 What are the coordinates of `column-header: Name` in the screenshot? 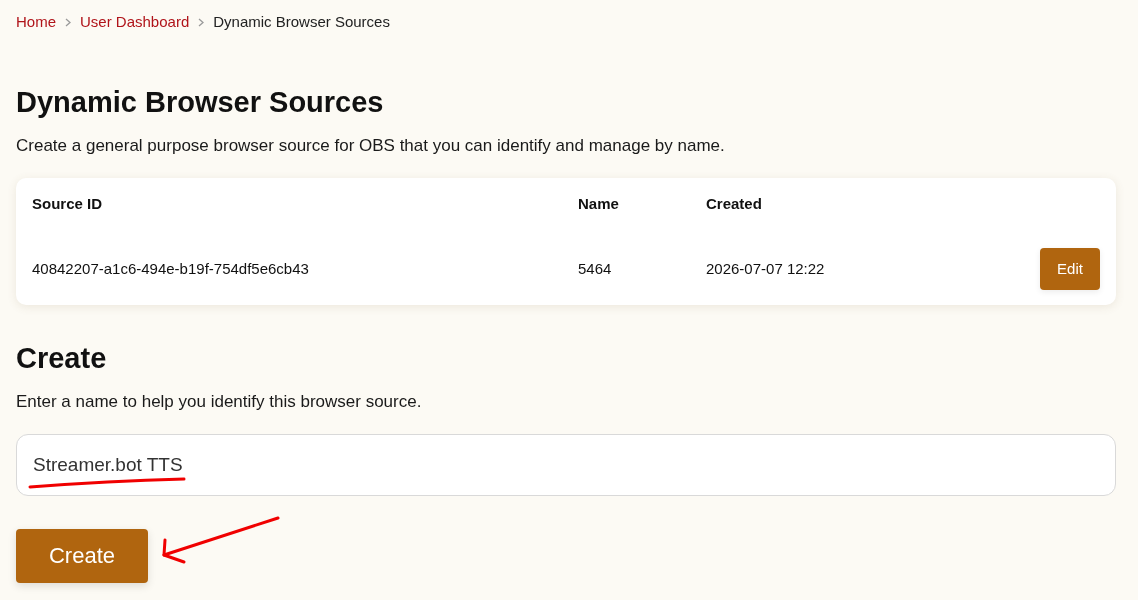 It's located at (599, 204).